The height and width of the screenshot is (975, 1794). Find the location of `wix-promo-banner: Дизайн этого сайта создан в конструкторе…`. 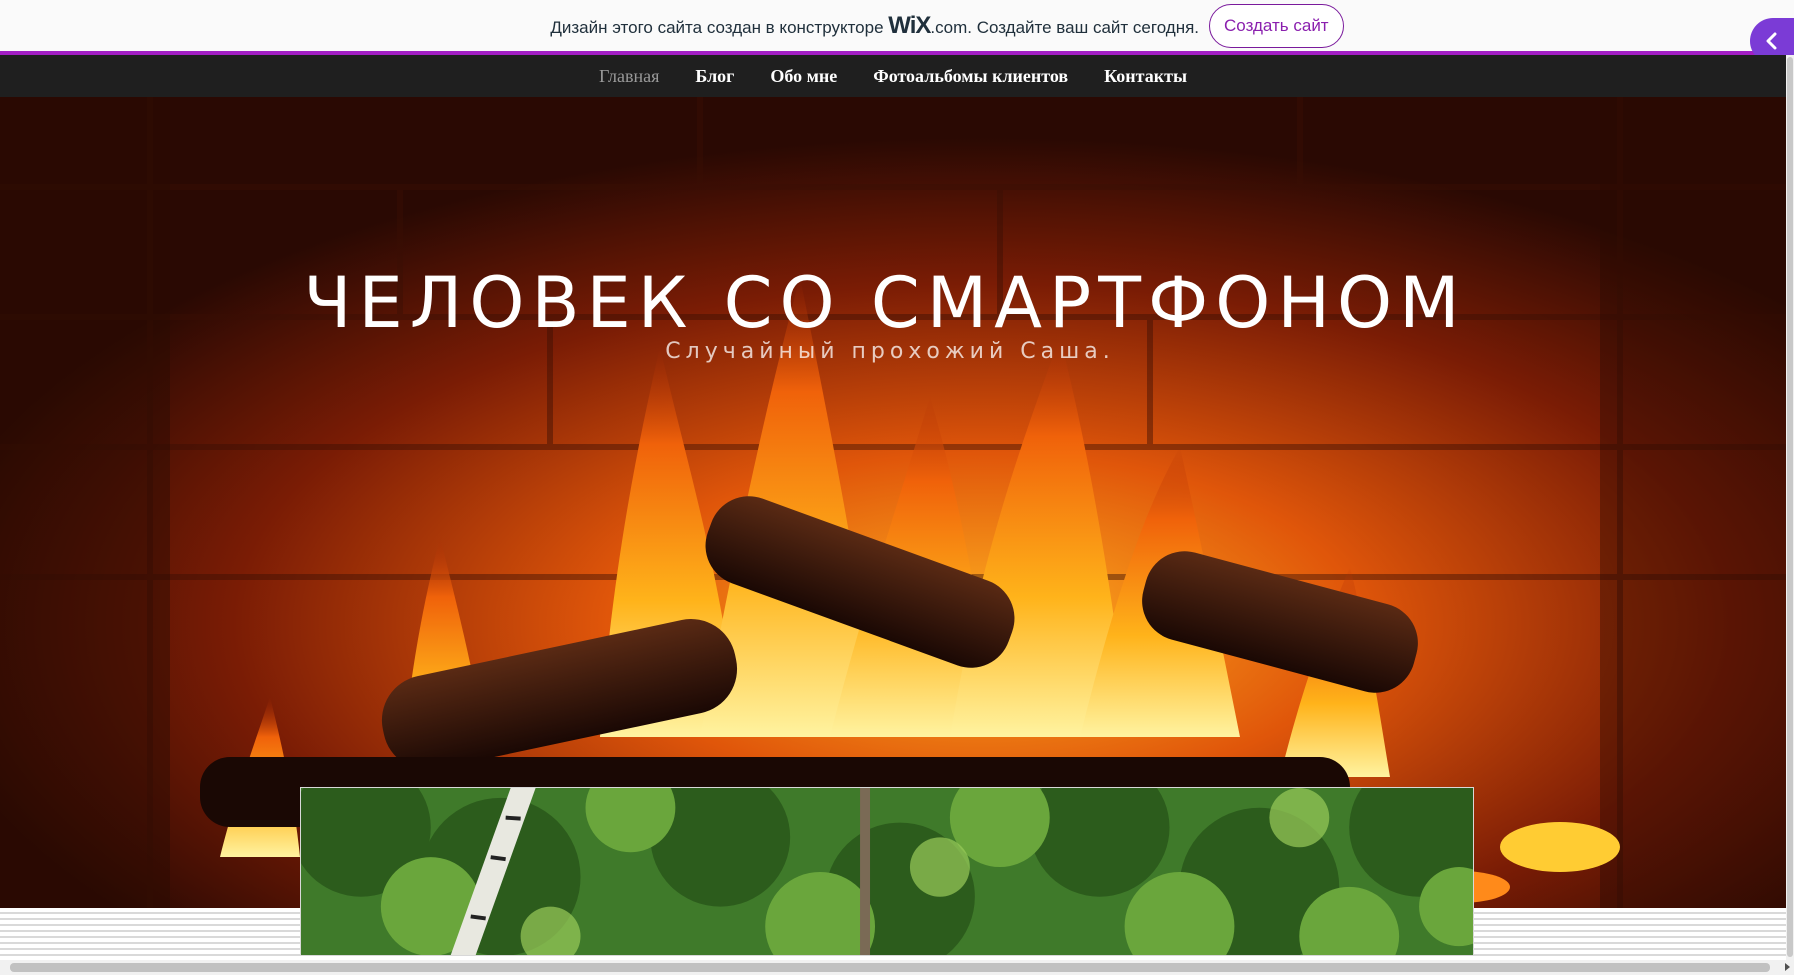

wix-promo-banner: Дизайн этого сайта создан в конструкторе… is located at coordinates (897, 26).